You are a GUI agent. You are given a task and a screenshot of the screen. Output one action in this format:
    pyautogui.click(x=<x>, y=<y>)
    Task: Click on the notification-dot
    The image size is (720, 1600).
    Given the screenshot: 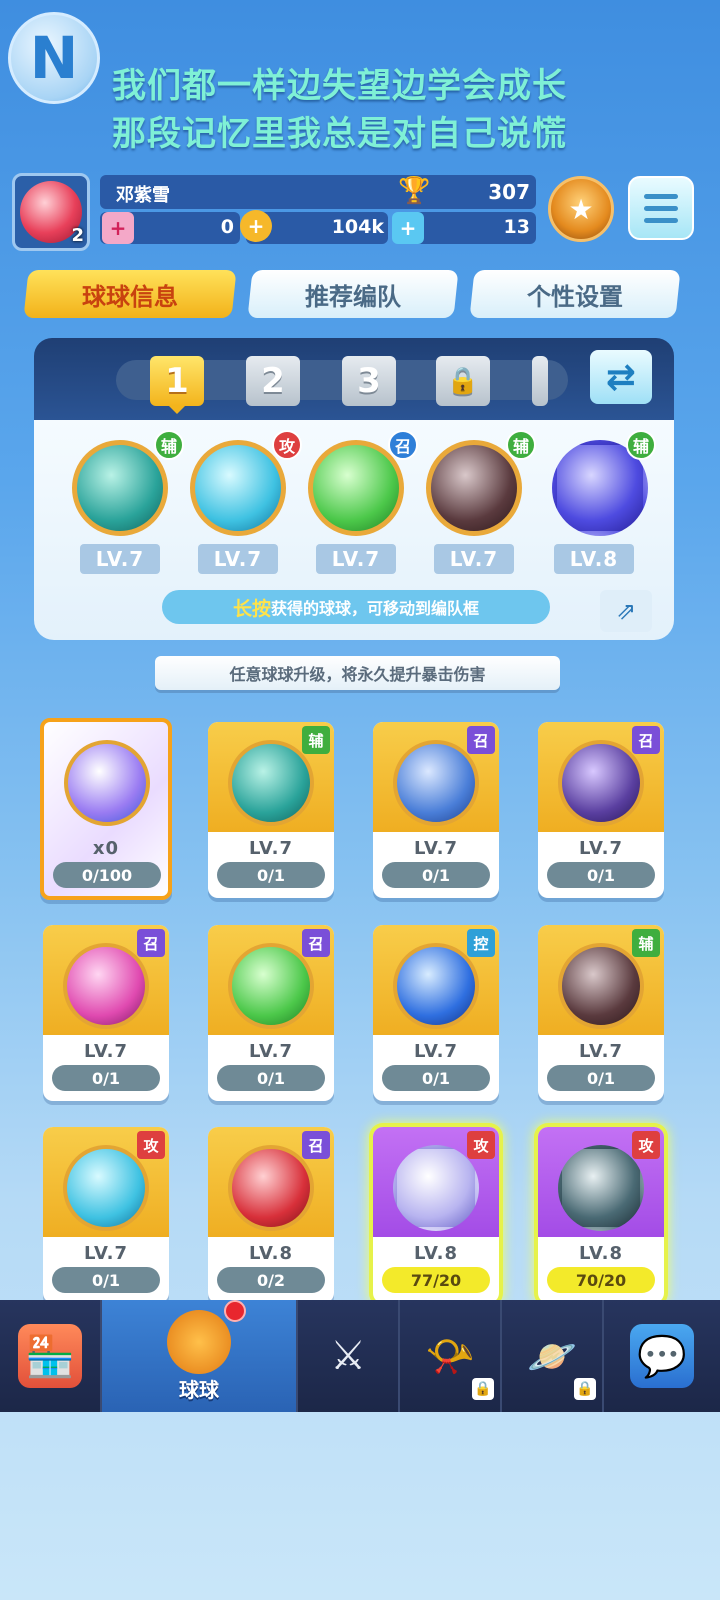 What is the action you would take?
    pyautogui.click(x=235, y=1311)
    